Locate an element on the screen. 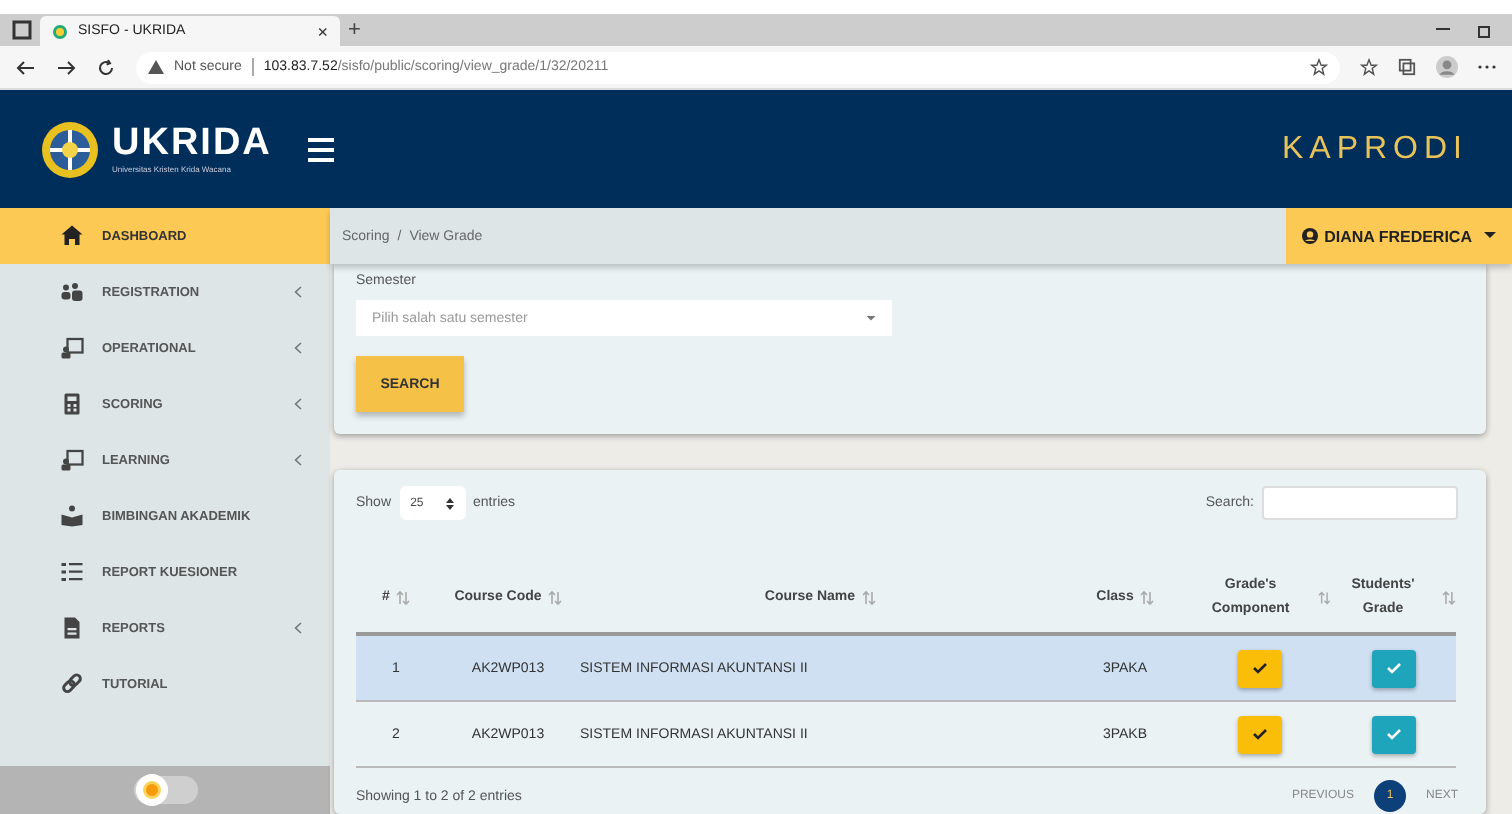 The width and height of the screenshot is (1512, 814). role-label: KAPRODI is located at coordinates (1374, 149).